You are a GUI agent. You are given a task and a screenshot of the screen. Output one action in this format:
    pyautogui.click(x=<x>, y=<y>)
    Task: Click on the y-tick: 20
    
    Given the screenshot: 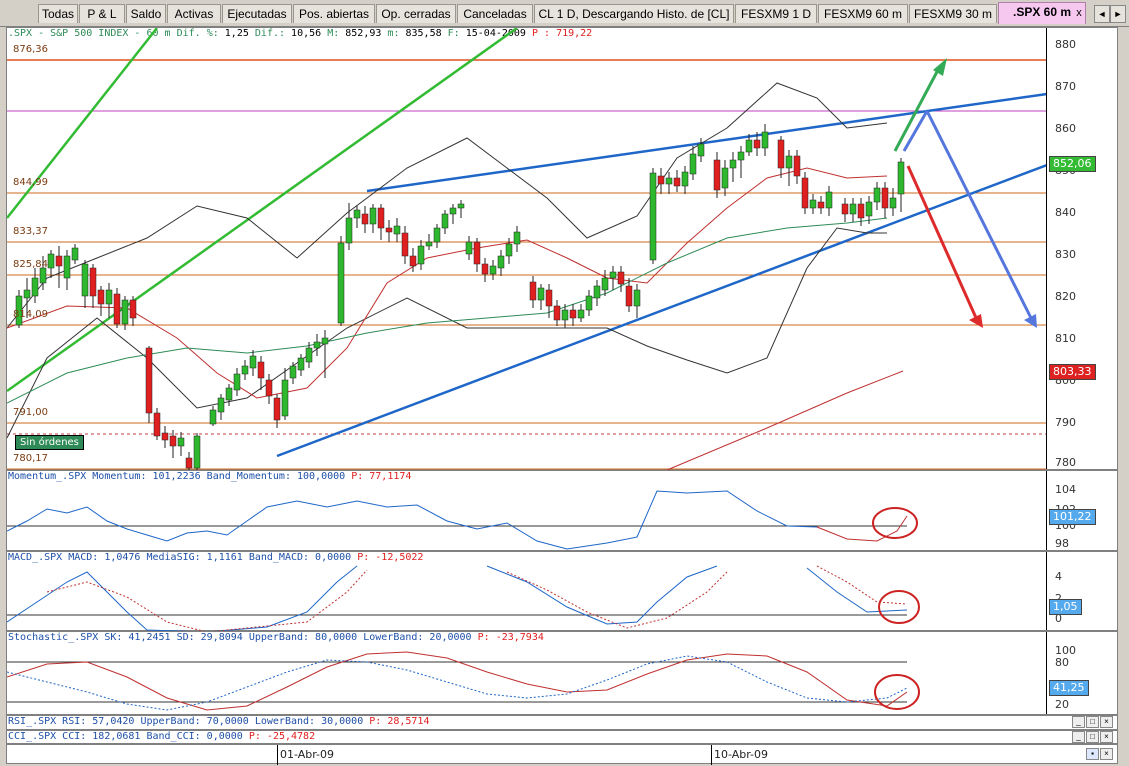 What is the action you would take?
    pyautogui.click(x=1062, y=704)
    